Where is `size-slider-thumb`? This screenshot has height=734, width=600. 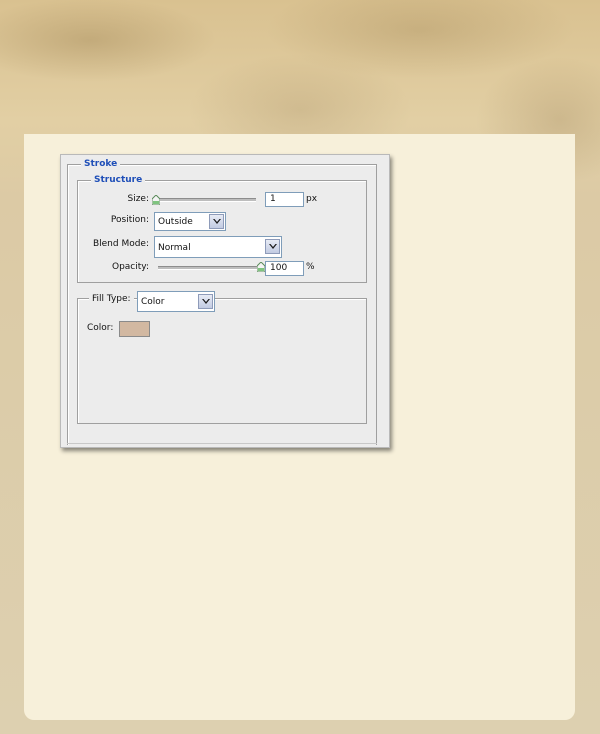
size-slider-thumb is located at coordinates (156, 200).